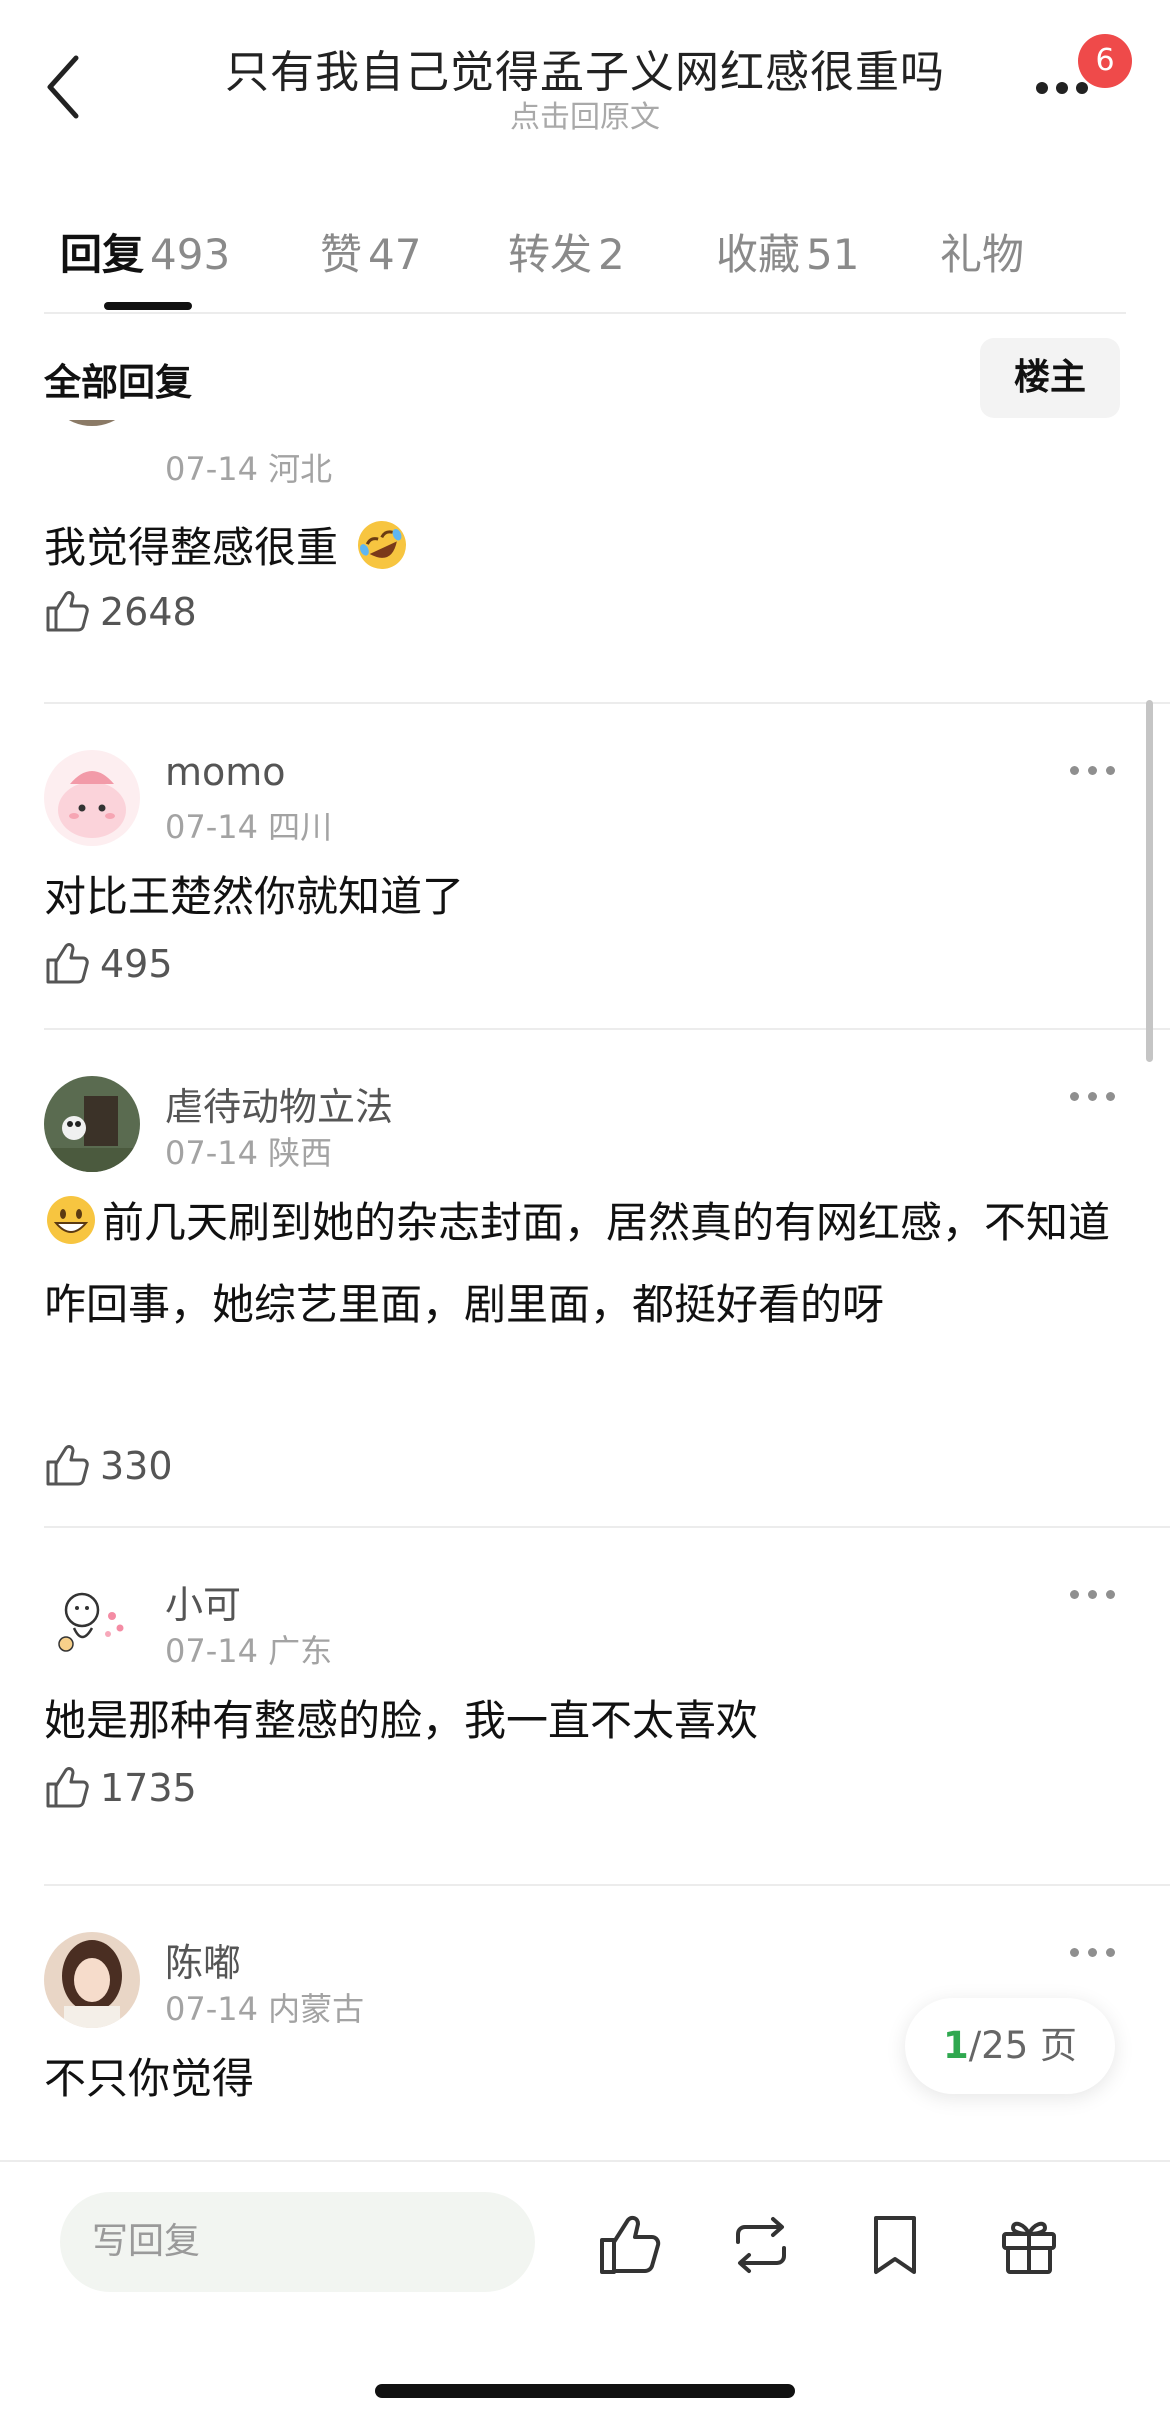 This screenshot has width=1170, height=2424. What do you see at coordinates (550, 254) in the screenshot?
I see `tab-label: 转发` at bounding box center [550, 254].